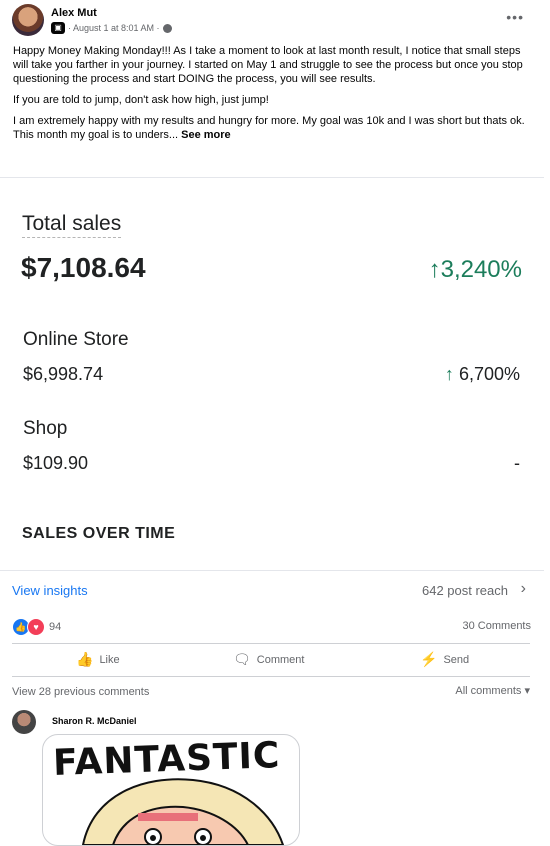 The height and width of the screenshot is (846, 550). I want to click on reactions-summary: 👍 ♥ 94, so click(36, 627).